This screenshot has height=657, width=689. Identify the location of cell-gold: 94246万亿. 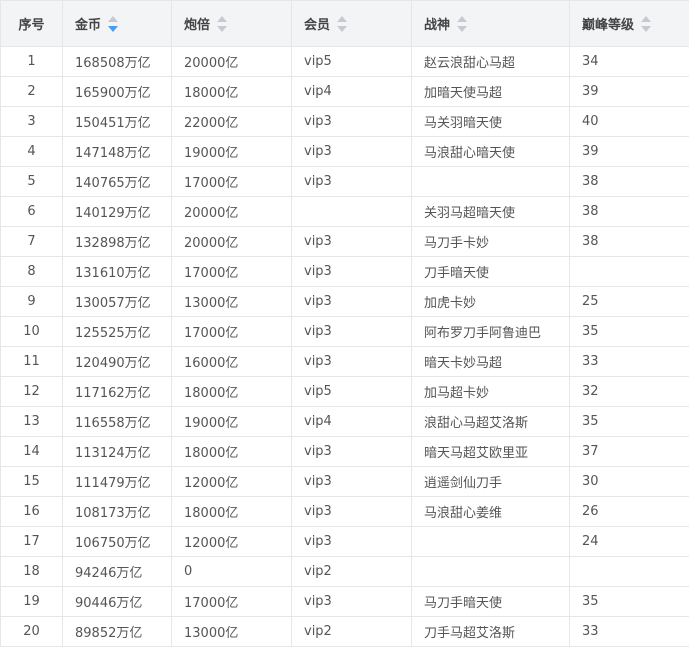
(117, 571).